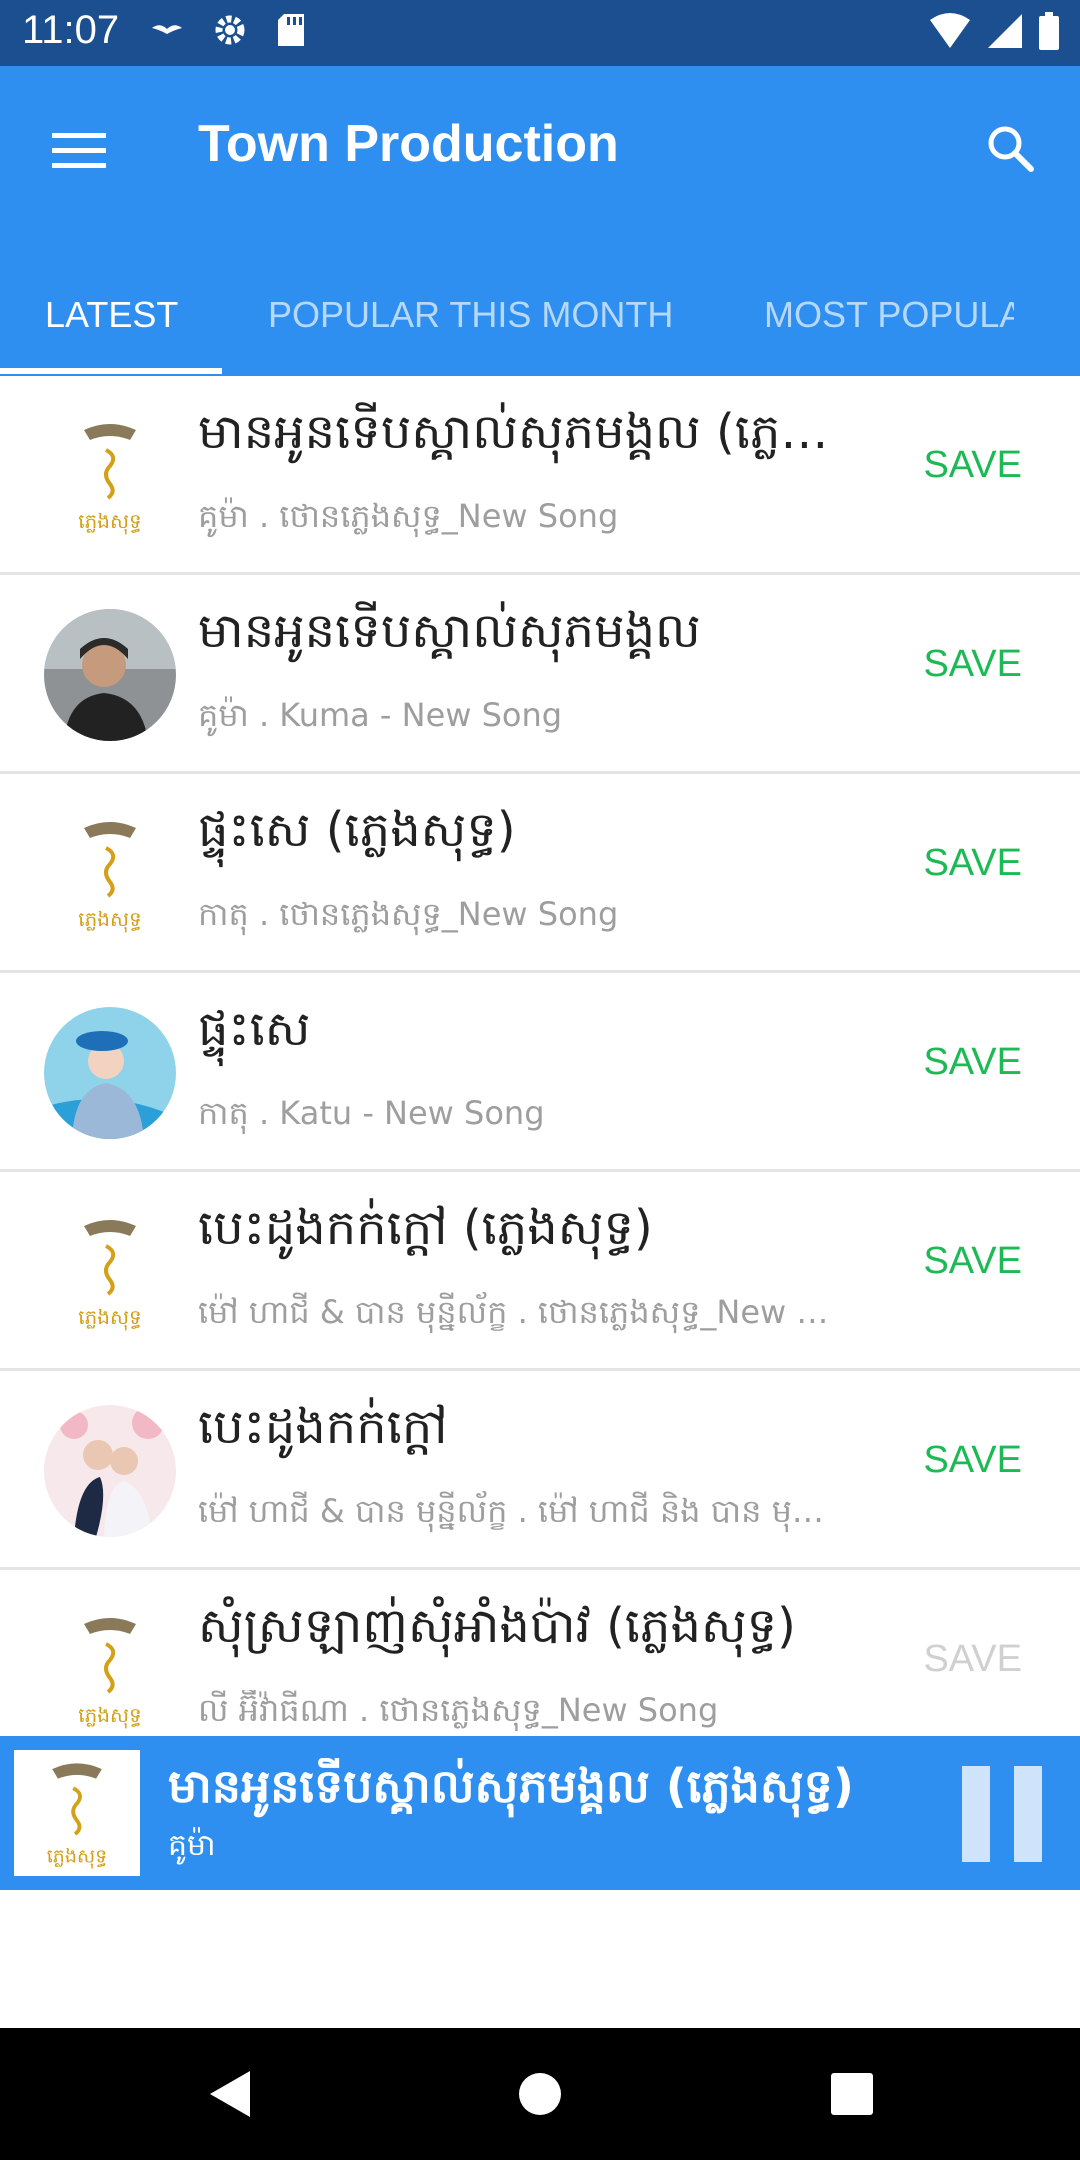 The width and height of the screenshot is (1080, 2160). What do you see at coordinates (511, 1786) in the screenshot?
I see `player-title: មានអូនទើបស្គាល់សុភមង្គល (ភ្លេងសុទ្ធ)` at bounding box center [511, 1786].